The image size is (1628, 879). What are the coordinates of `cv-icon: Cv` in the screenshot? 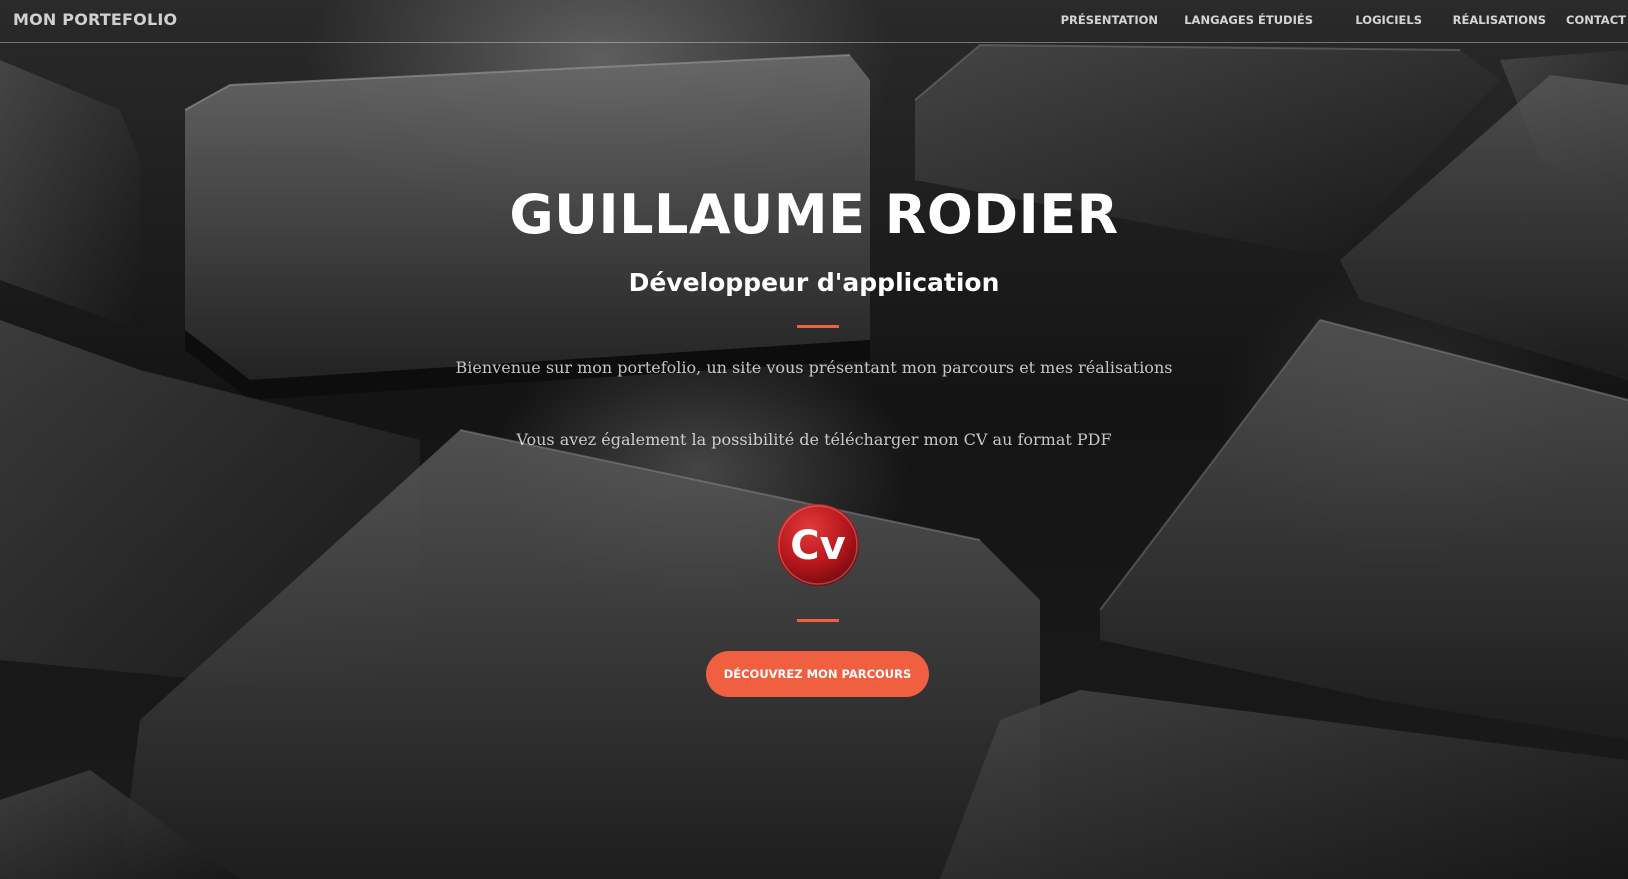 It's located at (818, 545).